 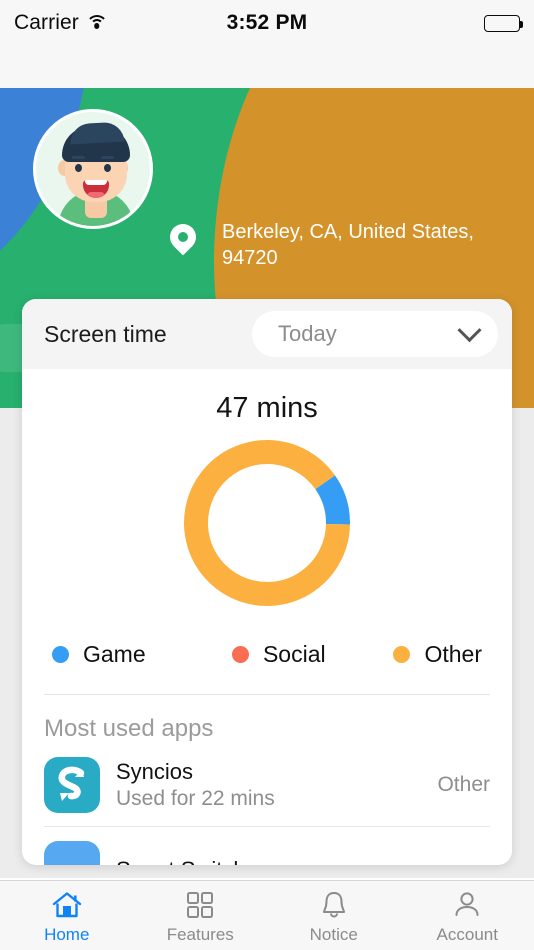 What do you see at coordinates (402, 654) in the screenshot?
I see `legend-dot-other` at bounding box center [402, 654].